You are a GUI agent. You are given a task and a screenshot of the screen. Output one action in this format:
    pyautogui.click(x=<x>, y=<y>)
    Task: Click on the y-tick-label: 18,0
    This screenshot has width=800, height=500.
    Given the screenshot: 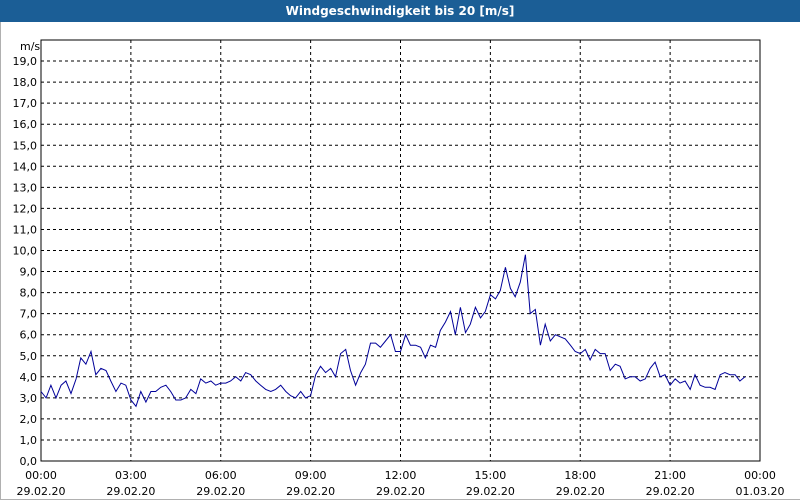 What is the action you would take?
    pyautogui.click(x=25, y=82)
    